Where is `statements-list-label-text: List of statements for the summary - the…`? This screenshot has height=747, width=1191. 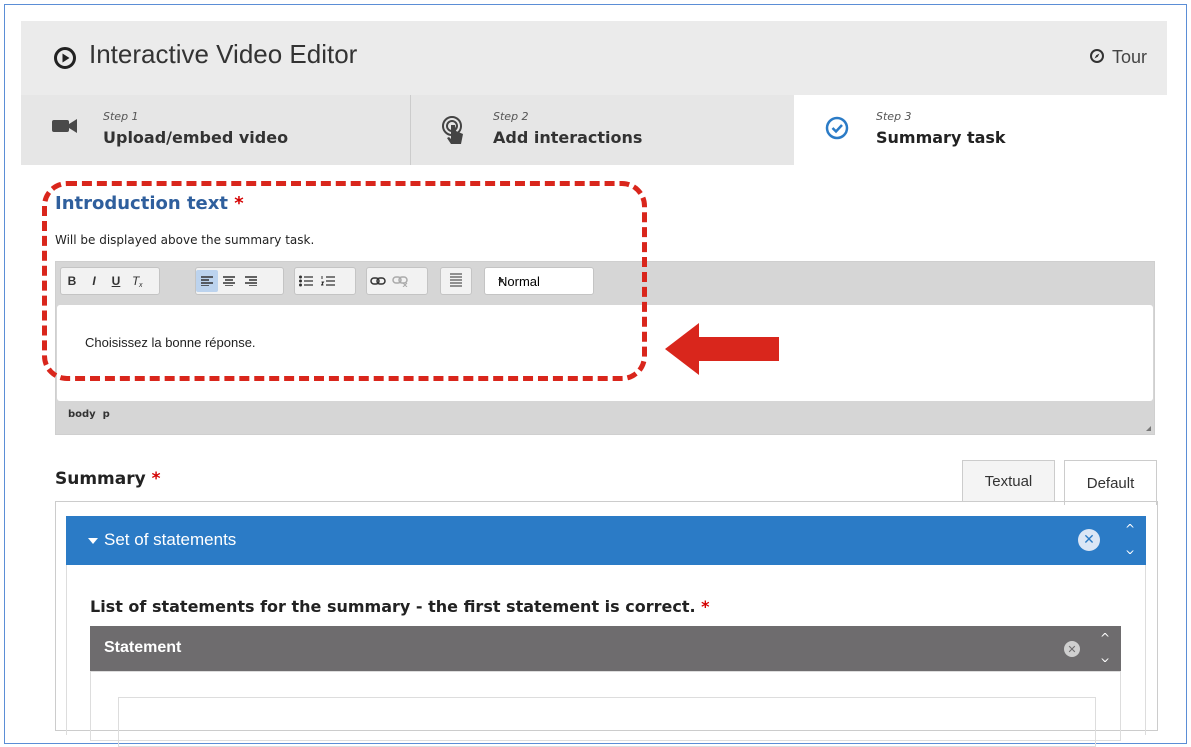
statements-list-label-text: List of statements for the summary - the… is located at coordinates (393, 606).